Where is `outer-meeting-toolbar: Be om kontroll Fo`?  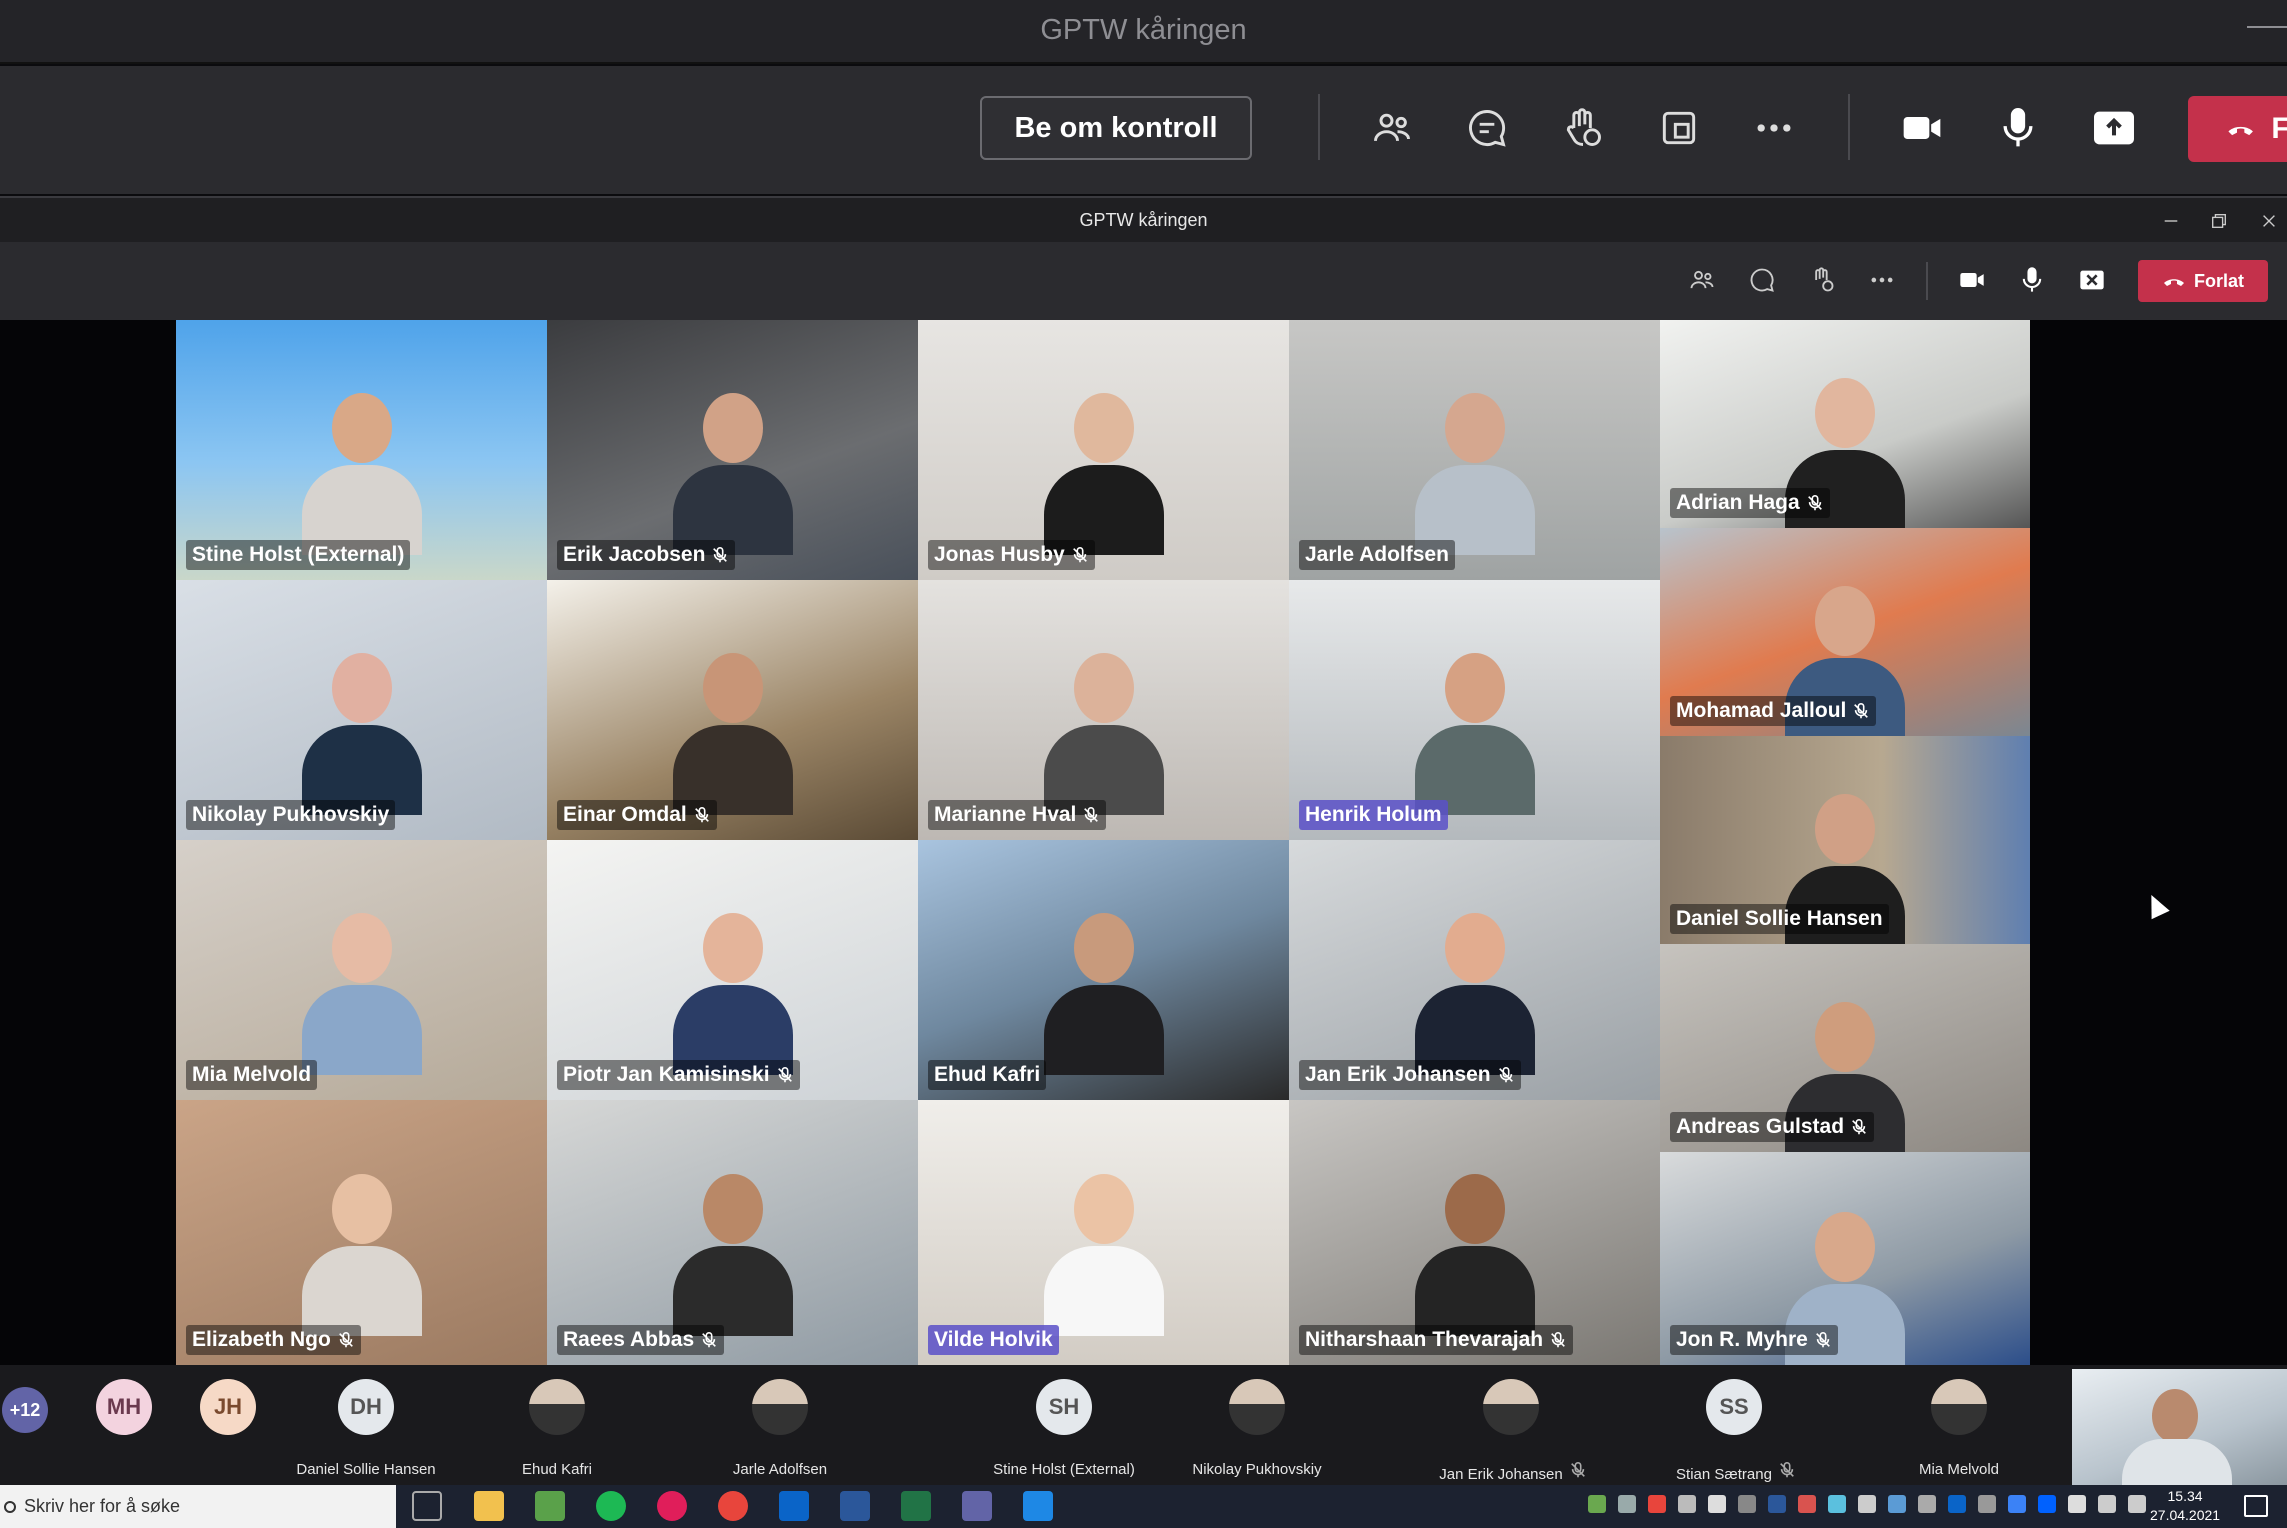
outer-meeting-toolbar: Be om kontroll Fo is located at coordinates (1143, 130).